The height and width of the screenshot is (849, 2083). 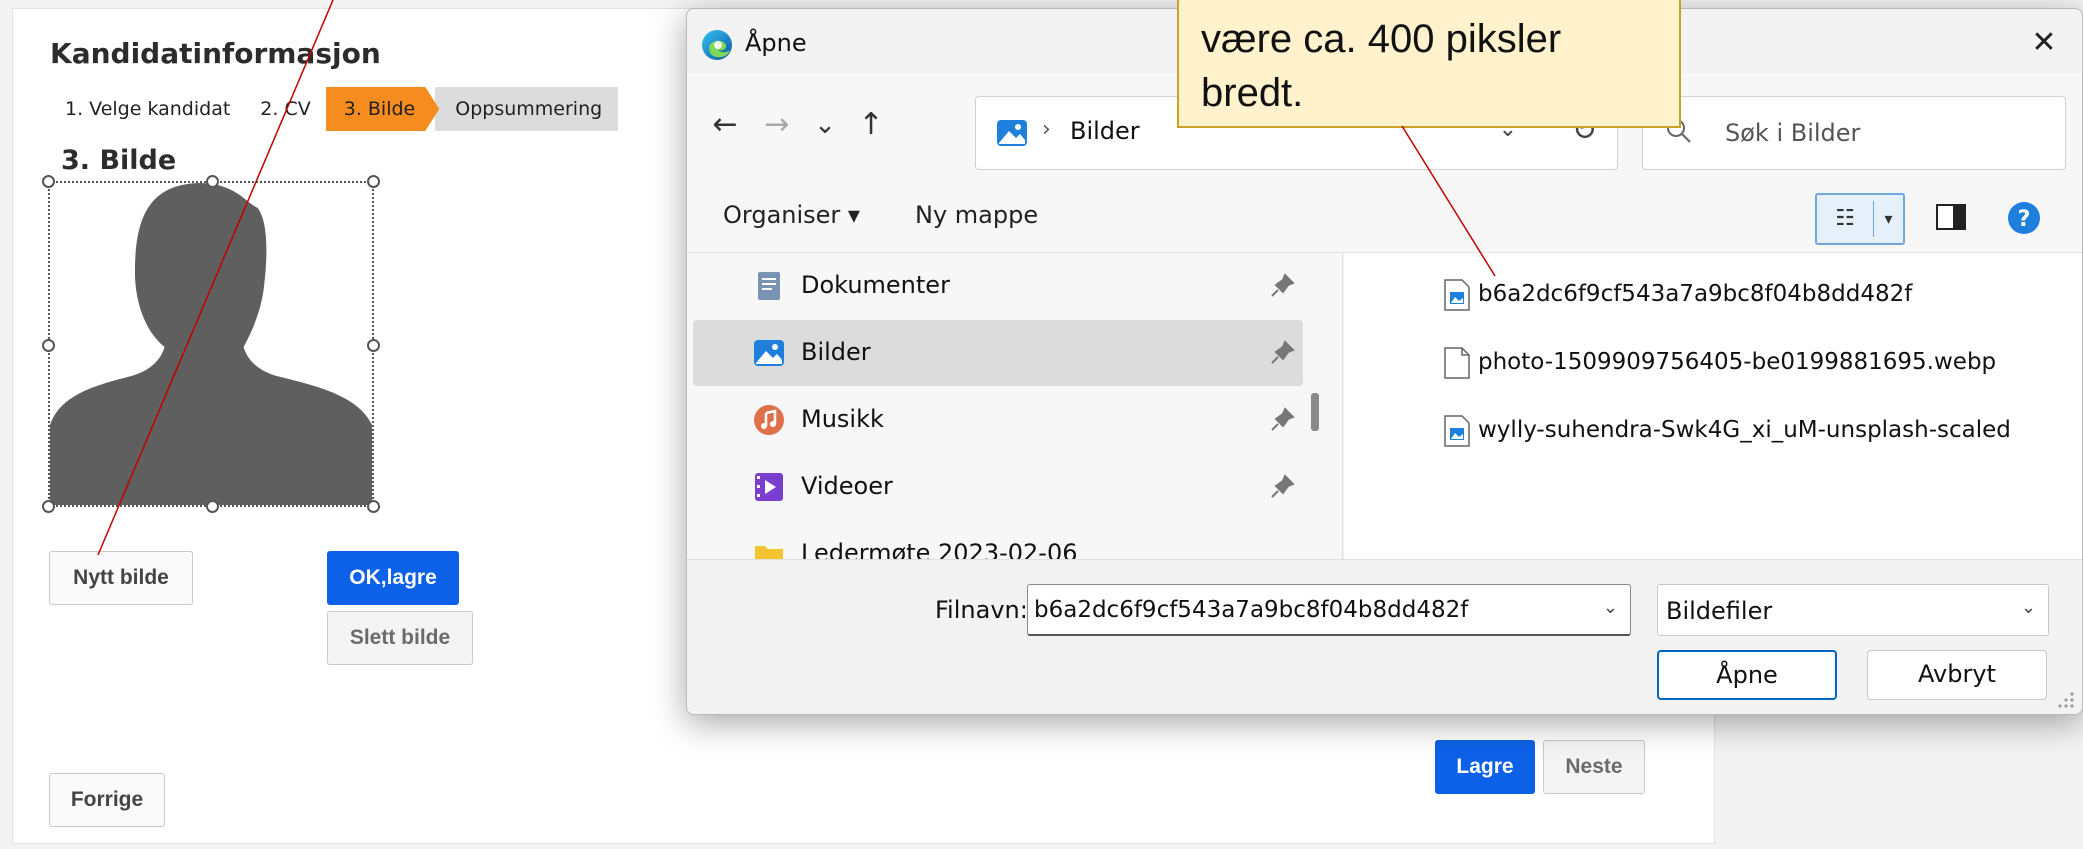 What do you see at coordinates (1304, 610) in the screenshot?
I see `filename-input` at bounding box center [1304, 610].